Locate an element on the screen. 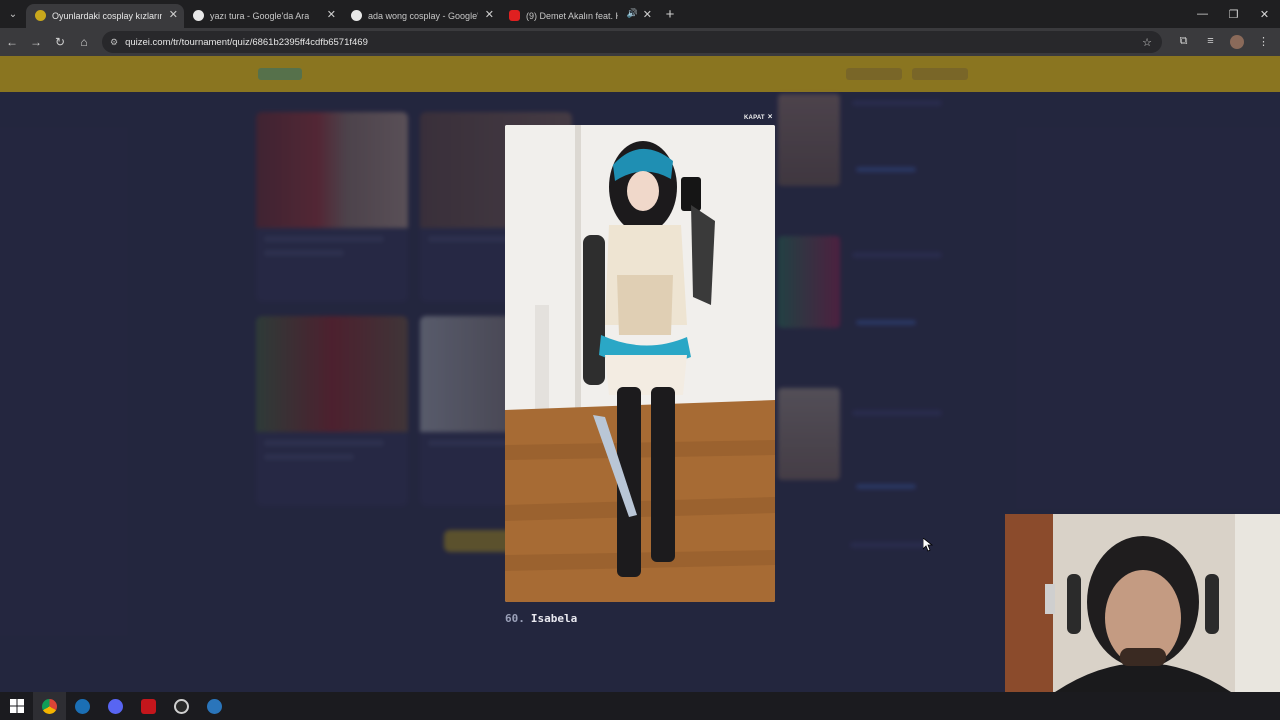  youtube-favicon-icon is located at coordinates (514, 15).